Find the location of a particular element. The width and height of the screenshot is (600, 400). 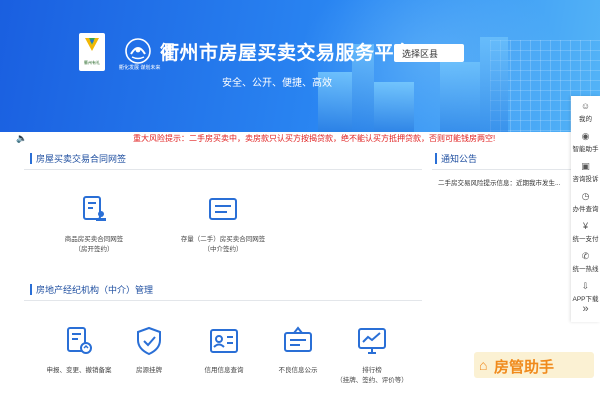

section-title-contract: 房屋买卖交易合同网签 is located at coordinates (78, 158).